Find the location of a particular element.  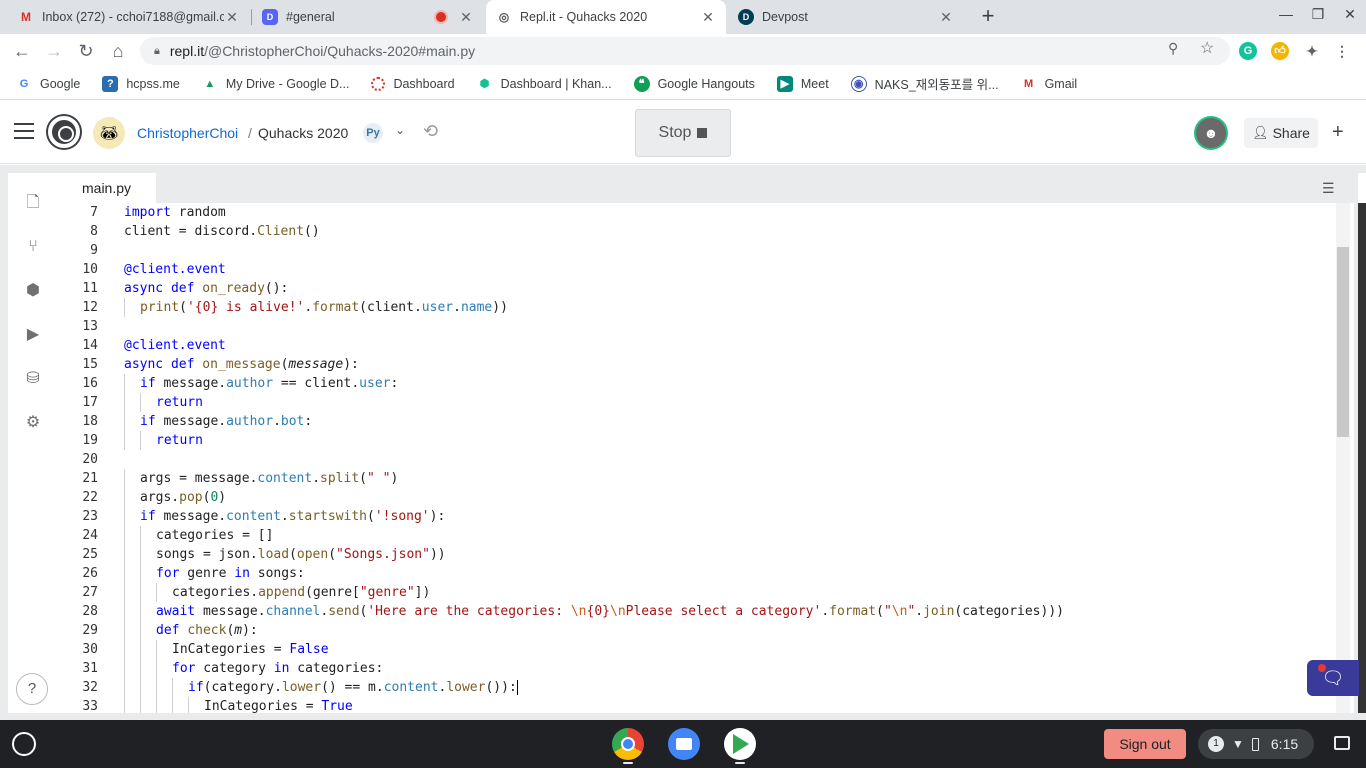

history-icon: ⟲ is located at coordinates (430, 131).